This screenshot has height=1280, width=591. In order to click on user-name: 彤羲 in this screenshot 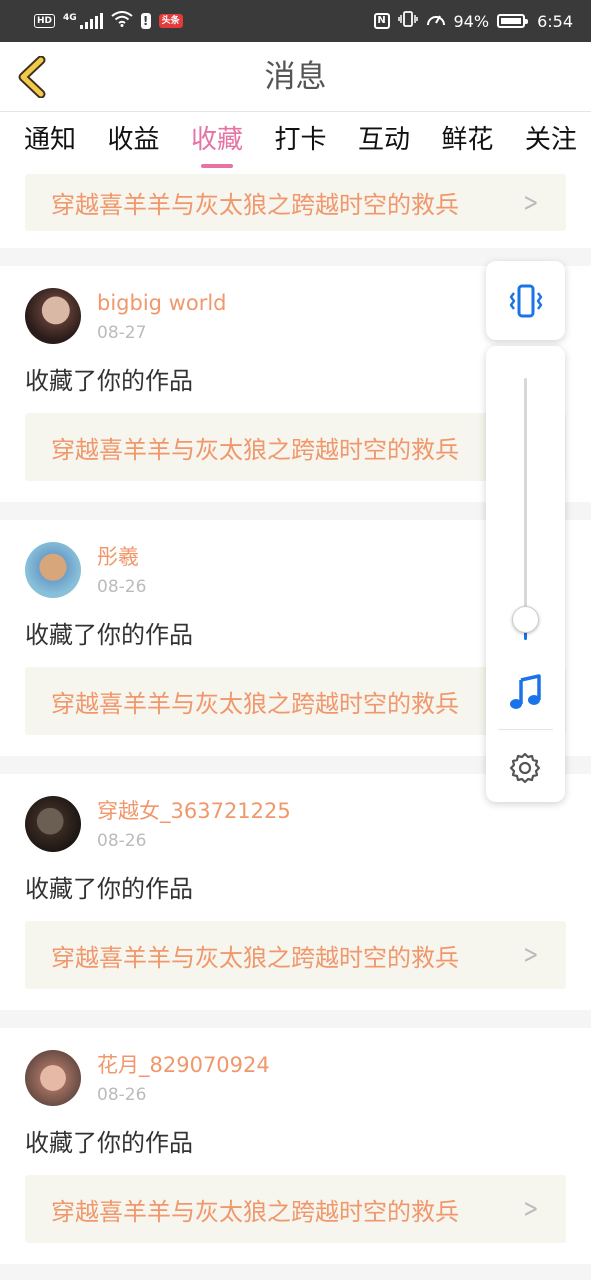, I will do `click(121, 557)`.